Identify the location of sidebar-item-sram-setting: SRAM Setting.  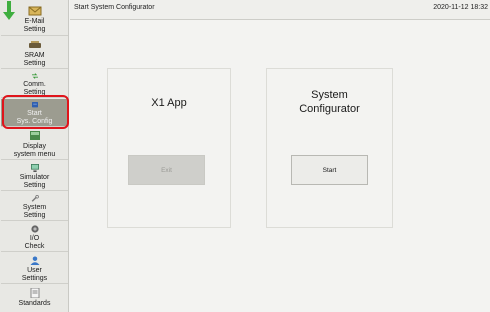
(34, 53).